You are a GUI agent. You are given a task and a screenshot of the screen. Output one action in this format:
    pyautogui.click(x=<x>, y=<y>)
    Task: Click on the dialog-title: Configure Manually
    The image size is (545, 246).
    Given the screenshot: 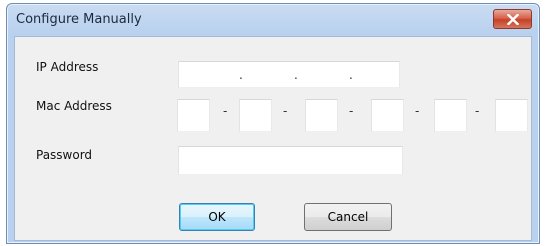 What is the action you would take?
    pyautogui.click(x=79, y=19)
    